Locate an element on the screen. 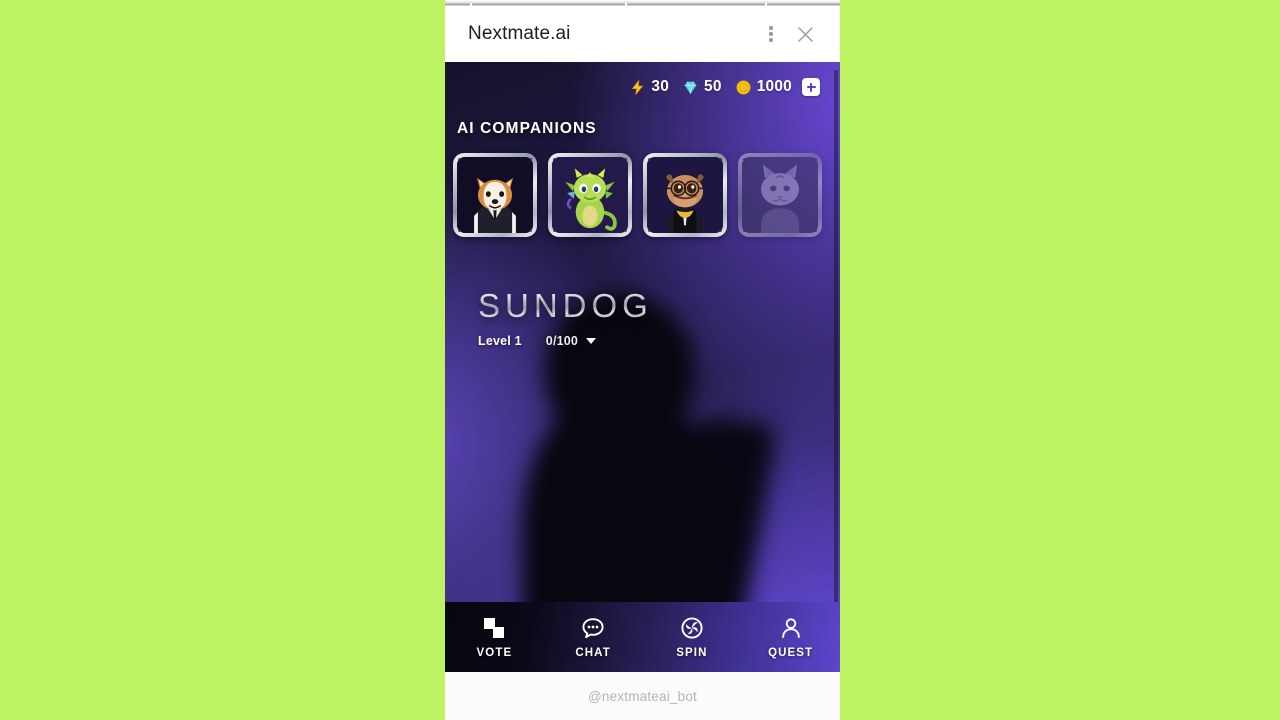 This screenshot has height=720, width=1280. companions-heading: AI COMPANIONS is located at coordinates (527, 128).